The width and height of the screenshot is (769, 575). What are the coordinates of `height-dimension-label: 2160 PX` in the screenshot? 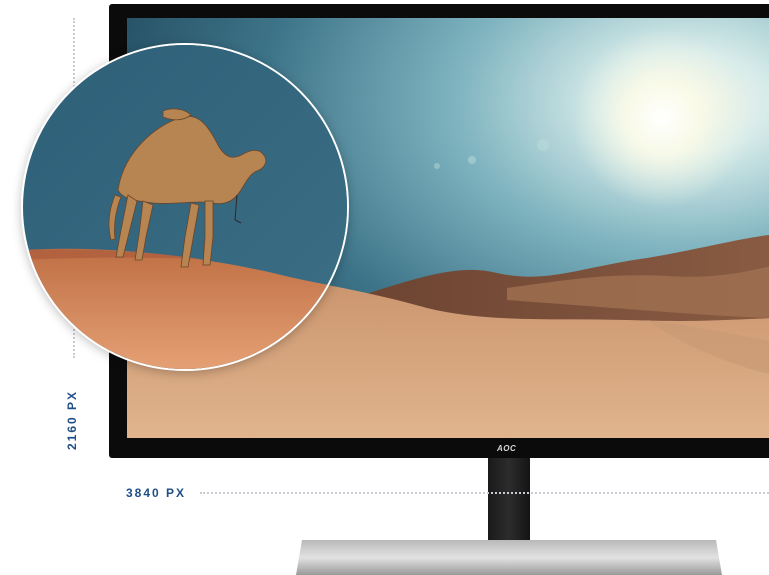 It's located at (72, 419).